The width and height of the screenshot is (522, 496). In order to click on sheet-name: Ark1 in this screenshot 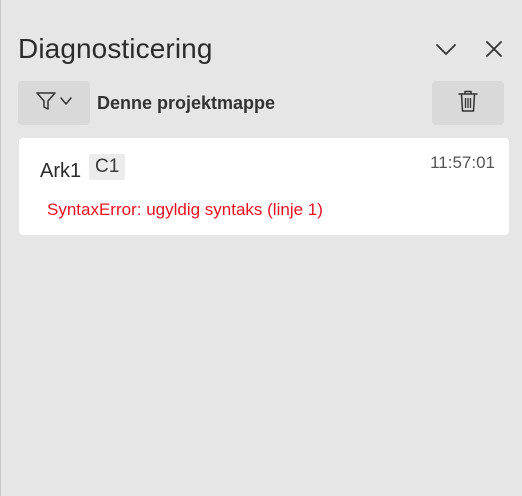, I will do `click(61, 171)`.